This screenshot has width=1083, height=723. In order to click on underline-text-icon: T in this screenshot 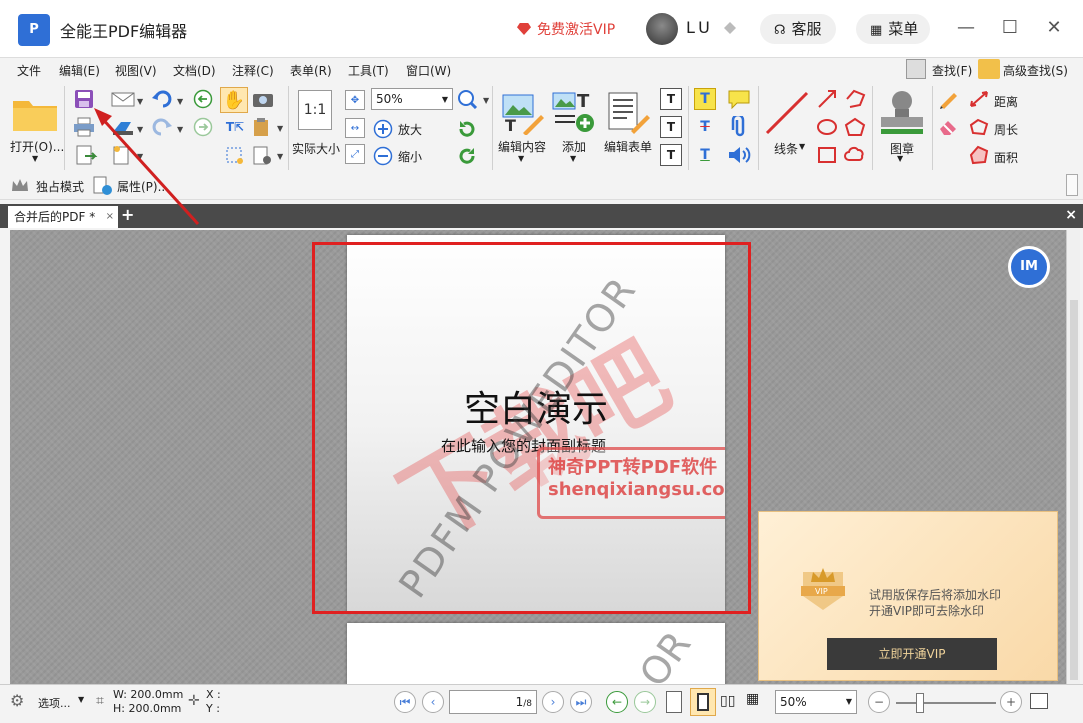, I will do `click(705, 155)`.